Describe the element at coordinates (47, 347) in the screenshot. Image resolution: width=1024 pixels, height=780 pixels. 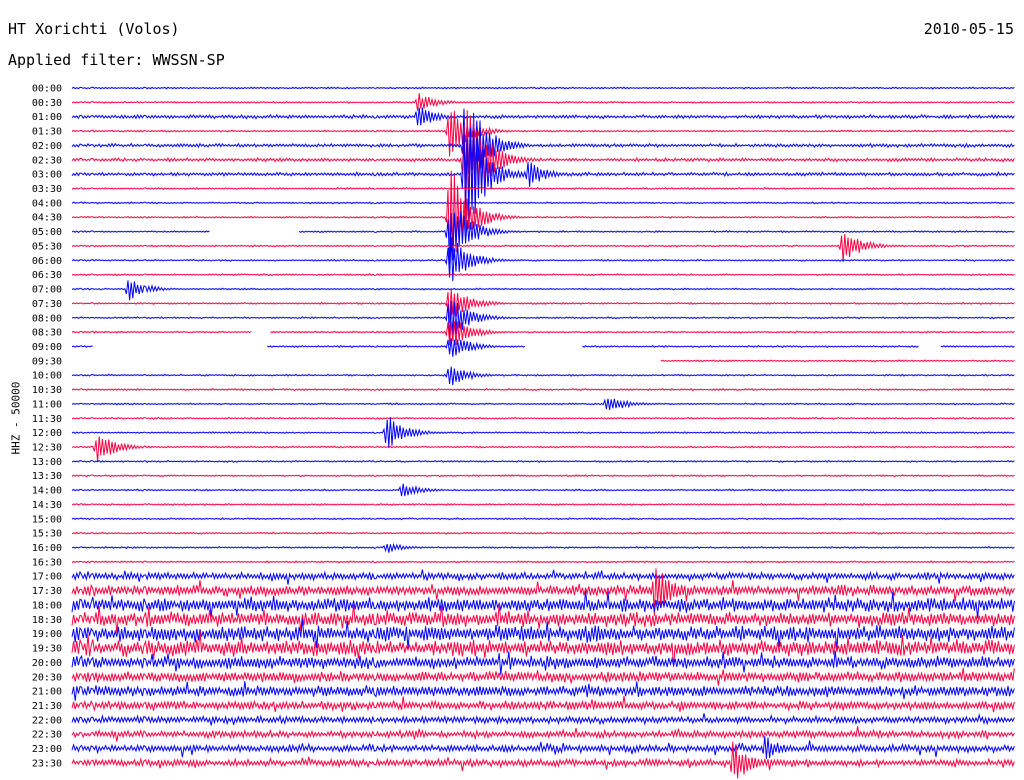
I see `row-time-label: 09:00` at that location.